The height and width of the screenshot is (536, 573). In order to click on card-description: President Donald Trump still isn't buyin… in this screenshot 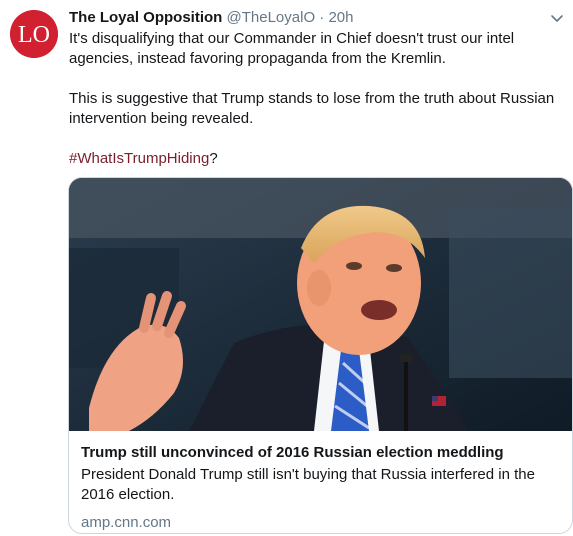, I will do `click(308, 484)`.